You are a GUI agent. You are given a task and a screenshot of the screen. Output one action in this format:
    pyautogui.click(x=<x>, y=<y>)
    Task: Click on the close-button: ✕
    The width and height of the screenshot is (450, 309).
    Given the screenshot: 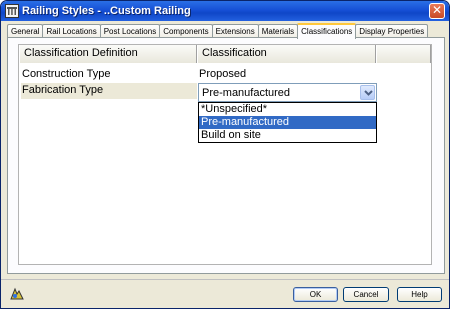 What is the action you would take?
    pyautogui.click(x=437, y=11)
    